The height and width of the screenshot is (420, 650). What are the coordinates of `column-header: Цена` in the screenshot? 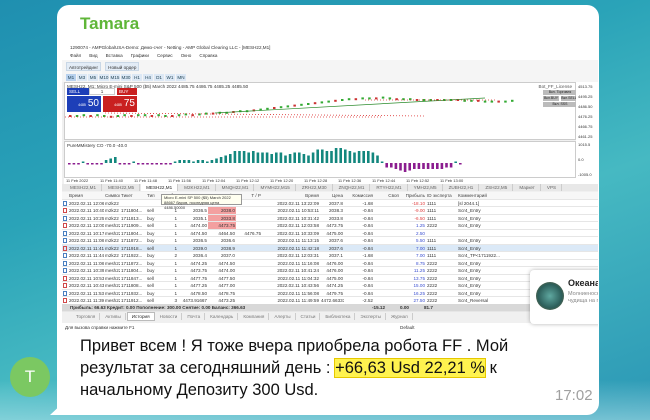 It's located at (332, 195).